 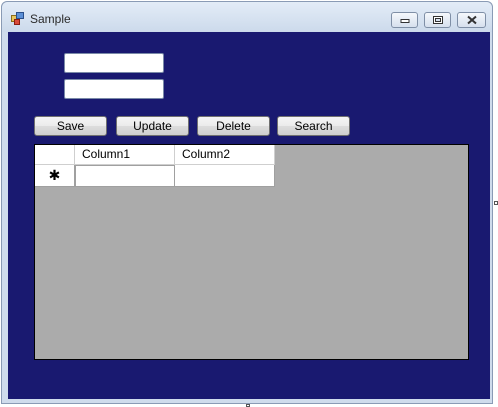 I want to click on close-button, so click(x=471, y=20).